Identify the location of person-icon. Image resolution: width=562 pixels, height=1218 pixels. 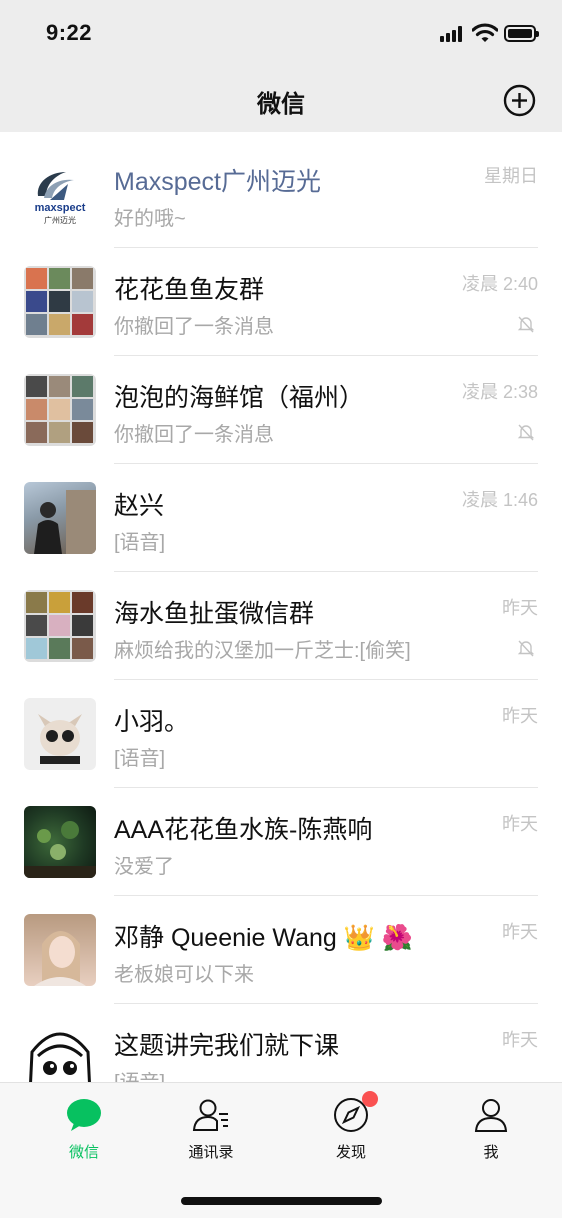
(491, 1115).